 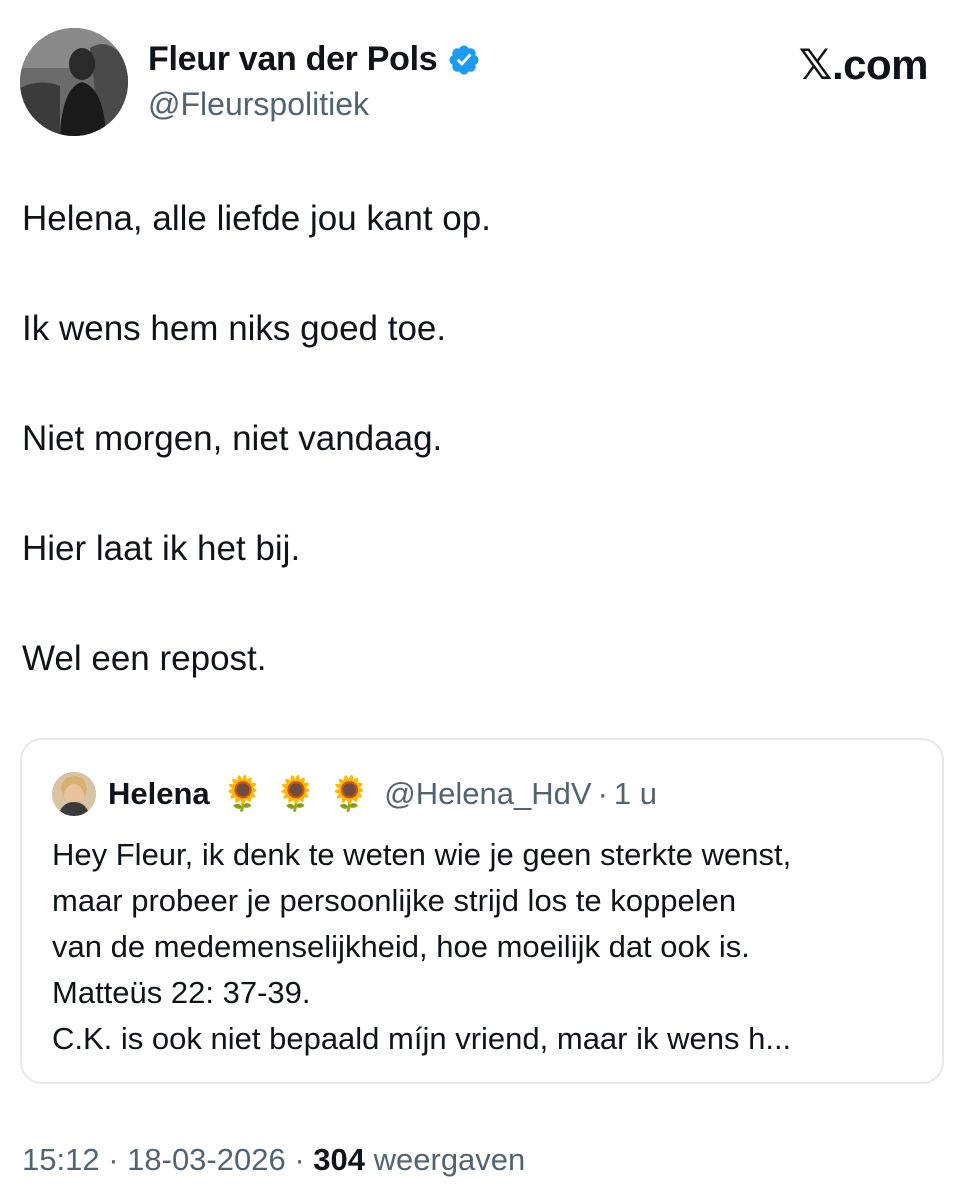 What do you see at coordinates (144, 658) in the screenshot?
I see `tweet-paragraph: Wel een repost.` at bounding box center [144, 658].